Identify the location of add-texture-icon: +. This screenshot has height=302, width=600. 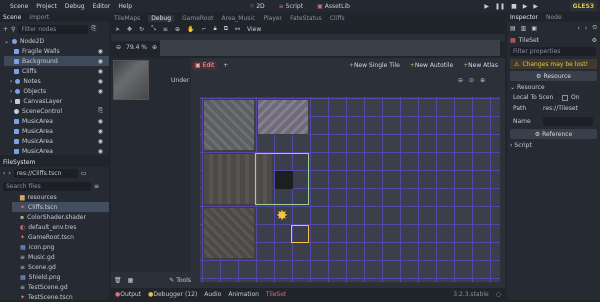
(225, 65).